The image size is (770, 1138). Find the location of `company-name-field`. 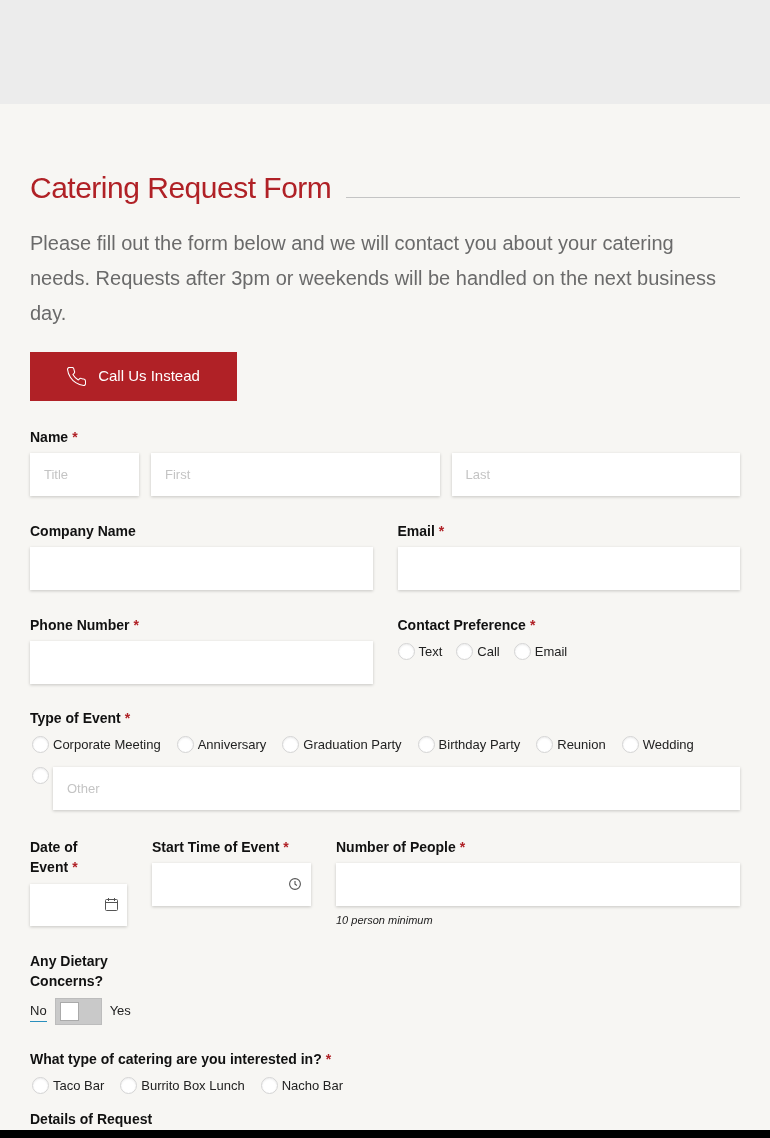

company-name-field is located at coordinates (201, 568).